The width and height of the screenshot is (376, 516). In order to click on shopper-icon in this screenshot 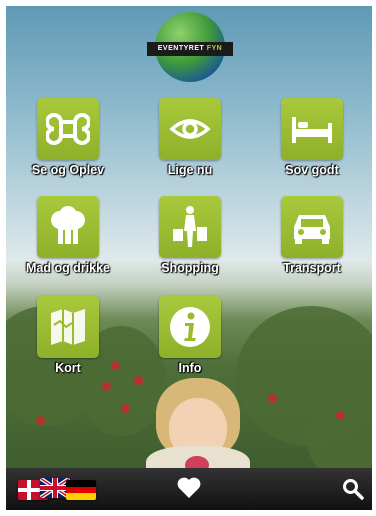, I will do `click(190, 227)`.